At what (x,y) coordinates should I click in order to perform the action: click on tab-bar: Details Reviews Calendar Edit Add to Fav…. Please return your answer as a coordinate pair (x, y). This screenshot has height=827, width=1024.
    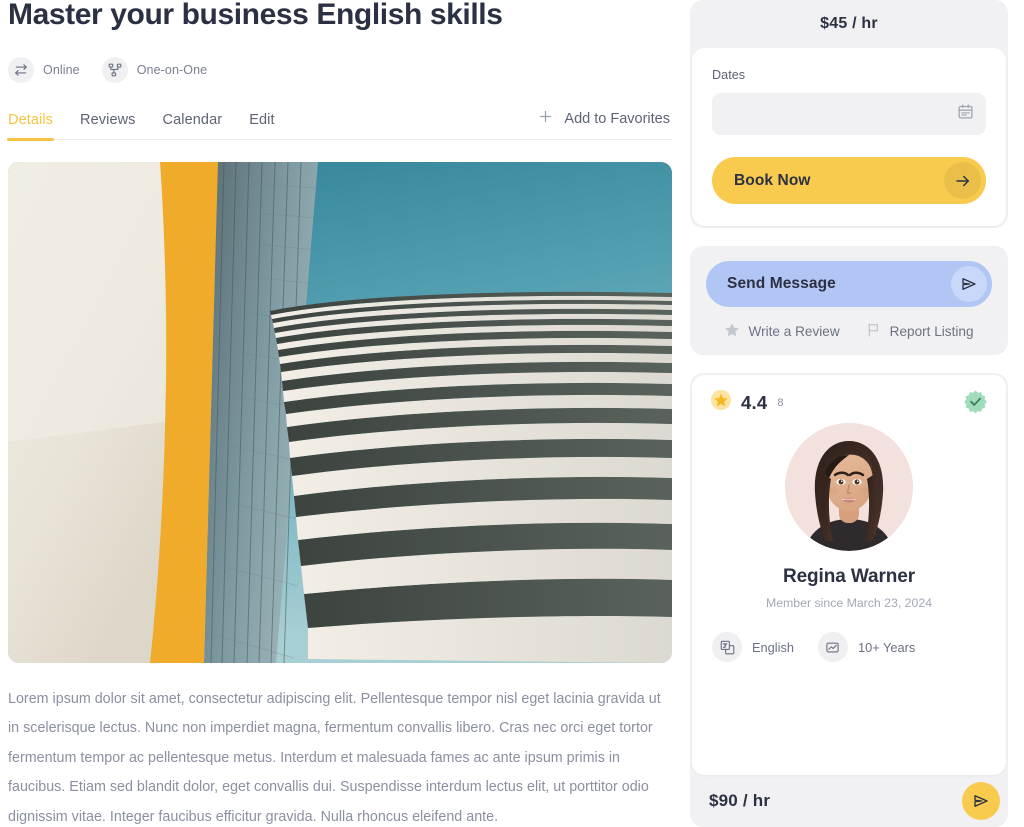
    Looking at the image, I should click on (339, 124).